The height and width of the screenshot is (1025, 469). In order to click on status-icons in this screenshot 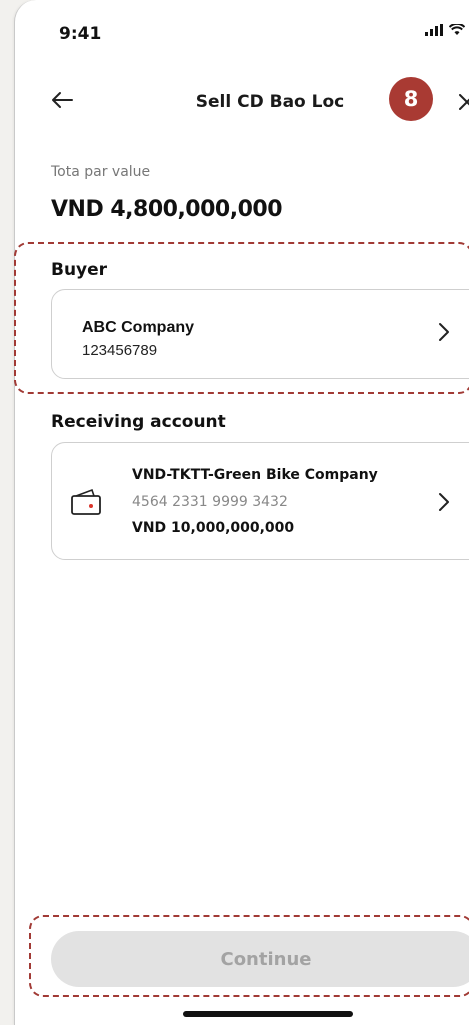, I will do `click(447, 30)`.